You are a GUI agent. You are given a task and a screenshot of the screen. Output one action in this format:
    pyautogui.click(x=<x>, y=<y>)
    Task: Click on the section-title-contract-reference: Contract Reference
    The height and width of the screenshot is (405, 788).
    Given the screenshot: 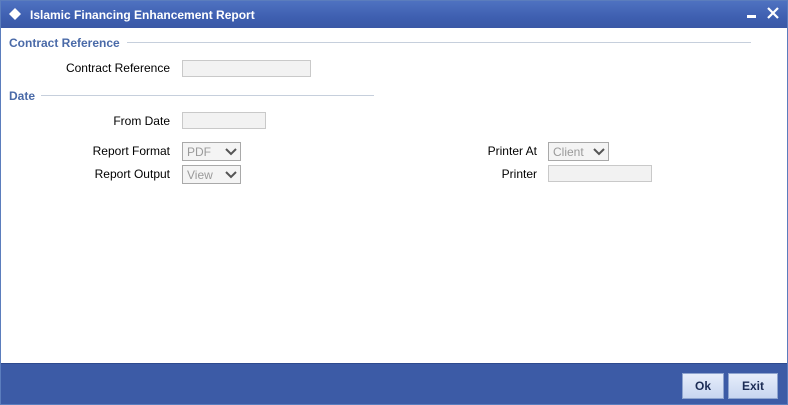 What is the action you would take?
    pyautogui.click(x=64, y=43)
    